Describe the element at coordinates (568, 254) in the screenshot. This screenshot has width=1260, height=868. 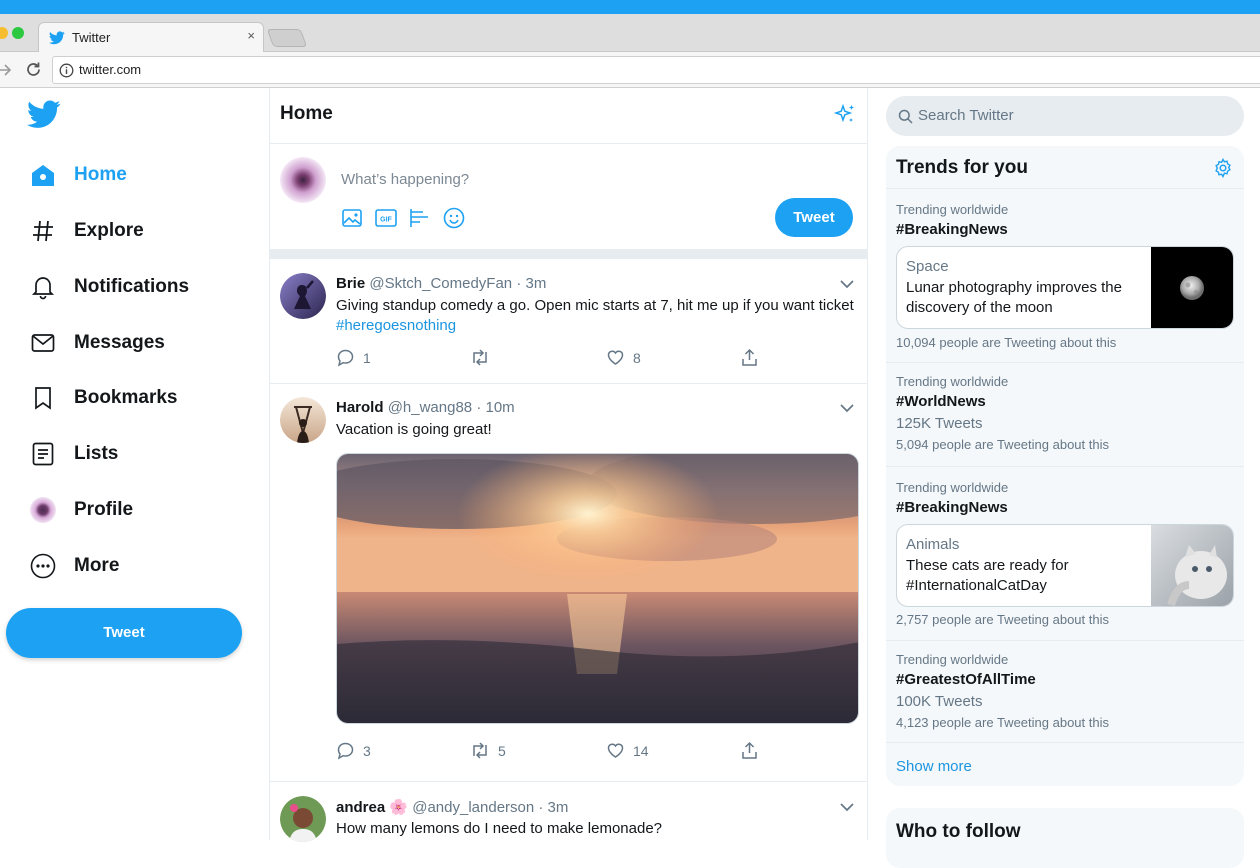
I see `compose-divider` at that location.